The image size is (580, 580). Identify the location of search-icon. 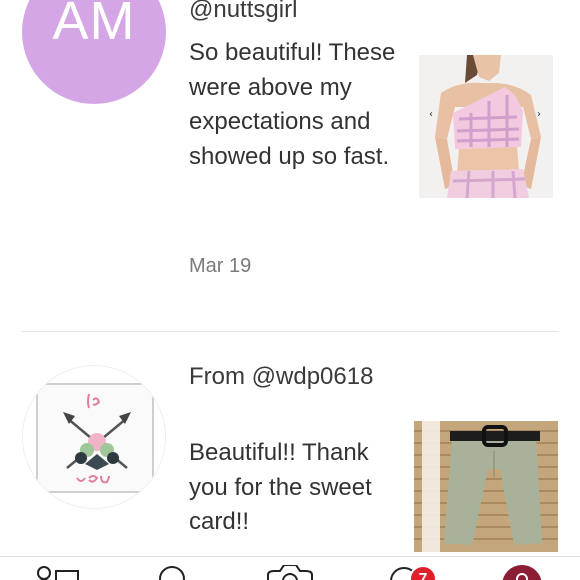
(172, 572).